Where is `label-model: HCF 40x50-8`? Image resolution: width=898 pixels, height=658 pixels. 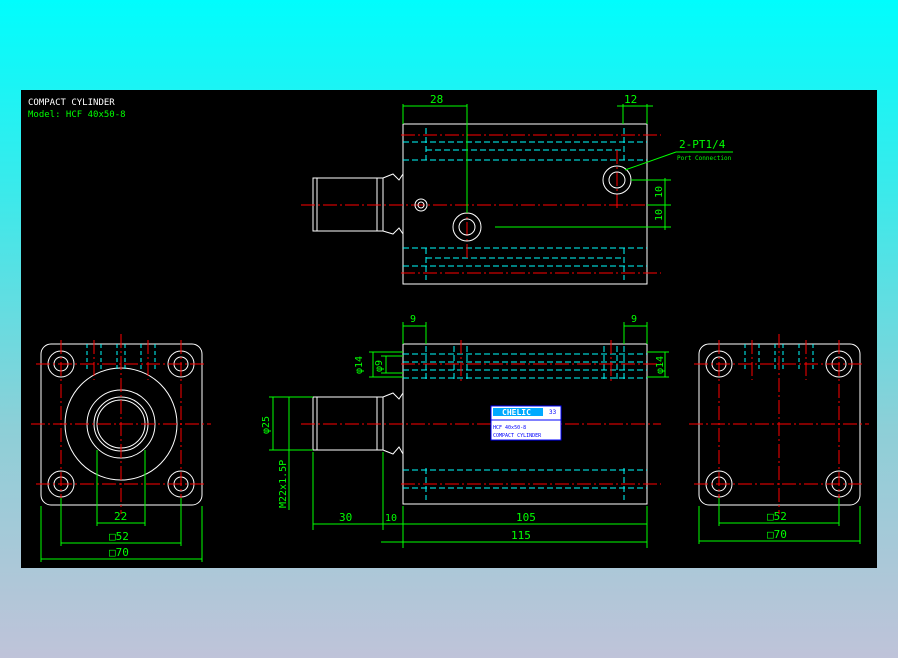
label-model: HCF 40x50-8 is located at coordinates (509, 428).